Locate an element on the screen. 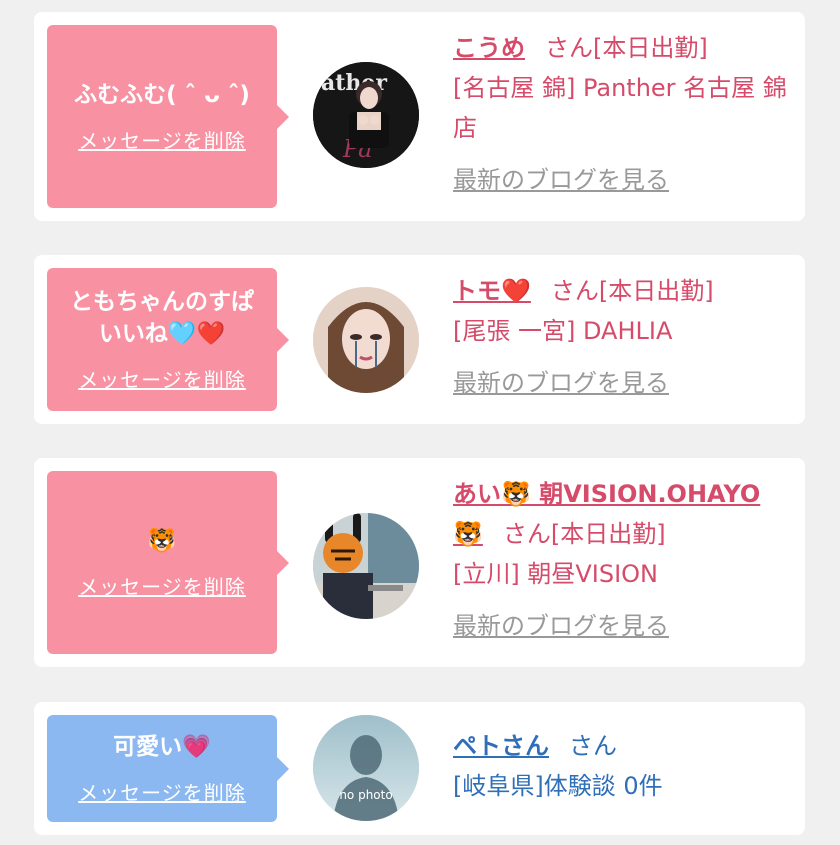 This screenshot has width=840, height=845. avatar-photo: ather Pa is located at coordinates (366, 115).